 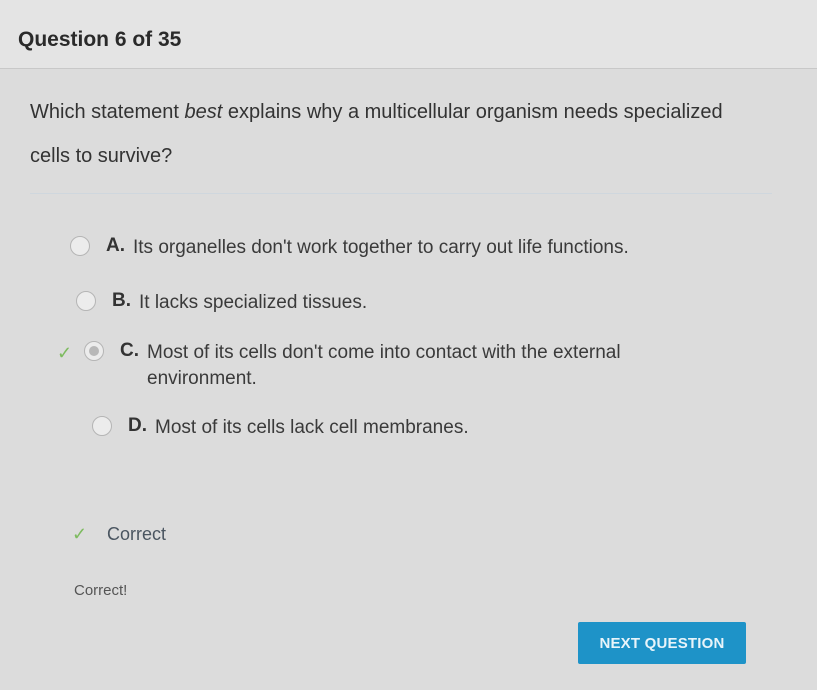 What do you see at coordinates (101, 590) in the screenshot?
I see `feedback-text: Correct!` at bounding box center [101, 590].